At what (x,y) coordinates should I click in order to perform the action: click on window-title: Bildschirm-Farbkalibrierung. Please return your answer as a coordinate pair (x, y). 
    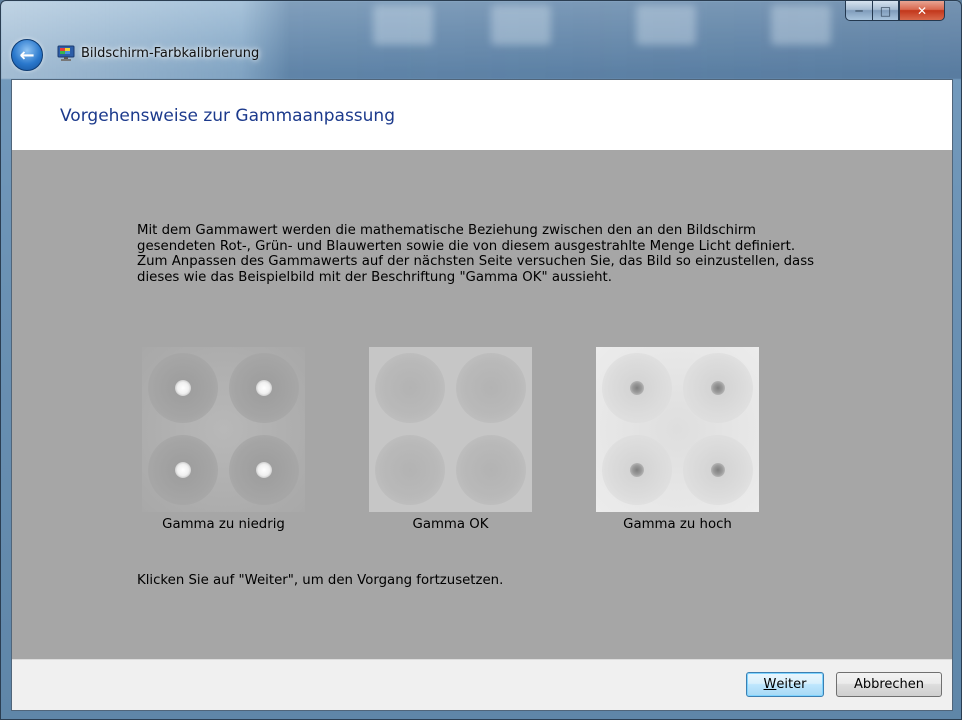
    Looking at the image, I should click on (170, 53).